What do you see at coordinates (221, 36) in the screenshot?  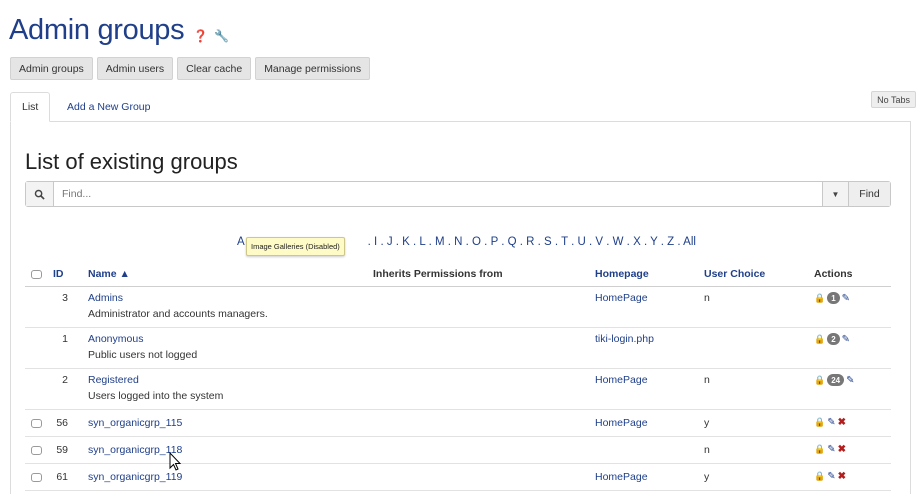 I see `wrench-icon: 🔧` at bounding box center [221, 36].